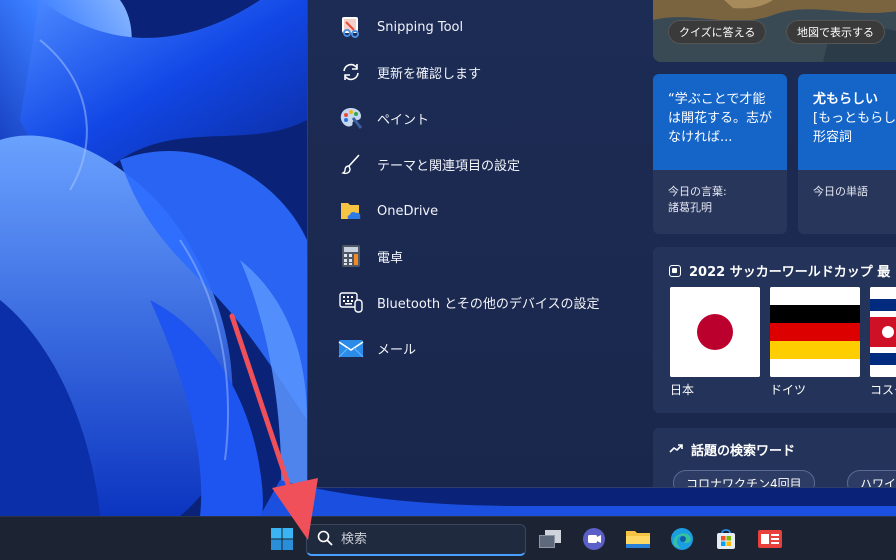 This screenshot has height=560, width=896. Describe the element at coordinates (835, 32) in the screenshot. I see `show-on-map-button: 地図で表示する` at that location.